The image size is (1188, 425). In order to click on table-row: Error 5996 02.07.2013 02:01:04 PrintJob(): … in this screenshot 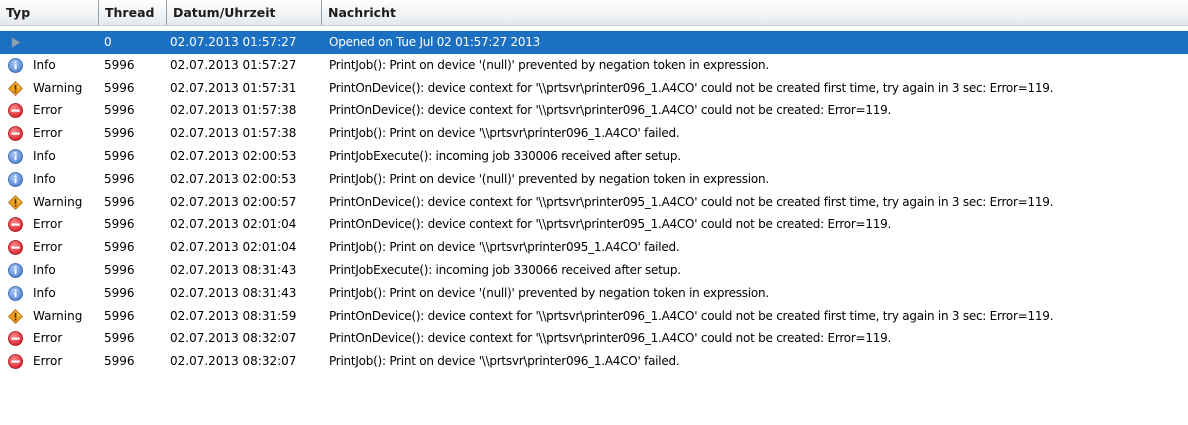, I will do `click(594, 247)`.